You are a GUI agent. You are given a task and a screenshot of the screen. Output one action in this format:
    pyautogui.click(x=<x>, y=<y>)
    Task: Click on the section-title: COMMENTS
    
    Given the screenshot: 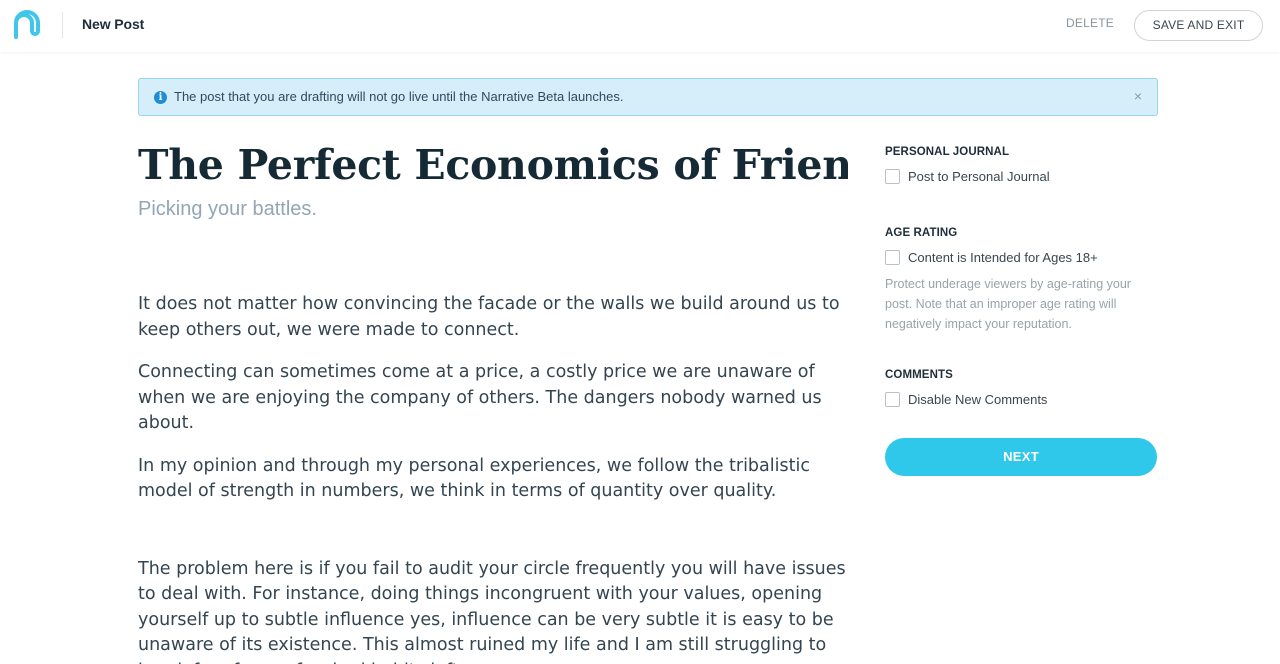 What is the action you would take?
    pyautogui.click(x=919, y=375)
    